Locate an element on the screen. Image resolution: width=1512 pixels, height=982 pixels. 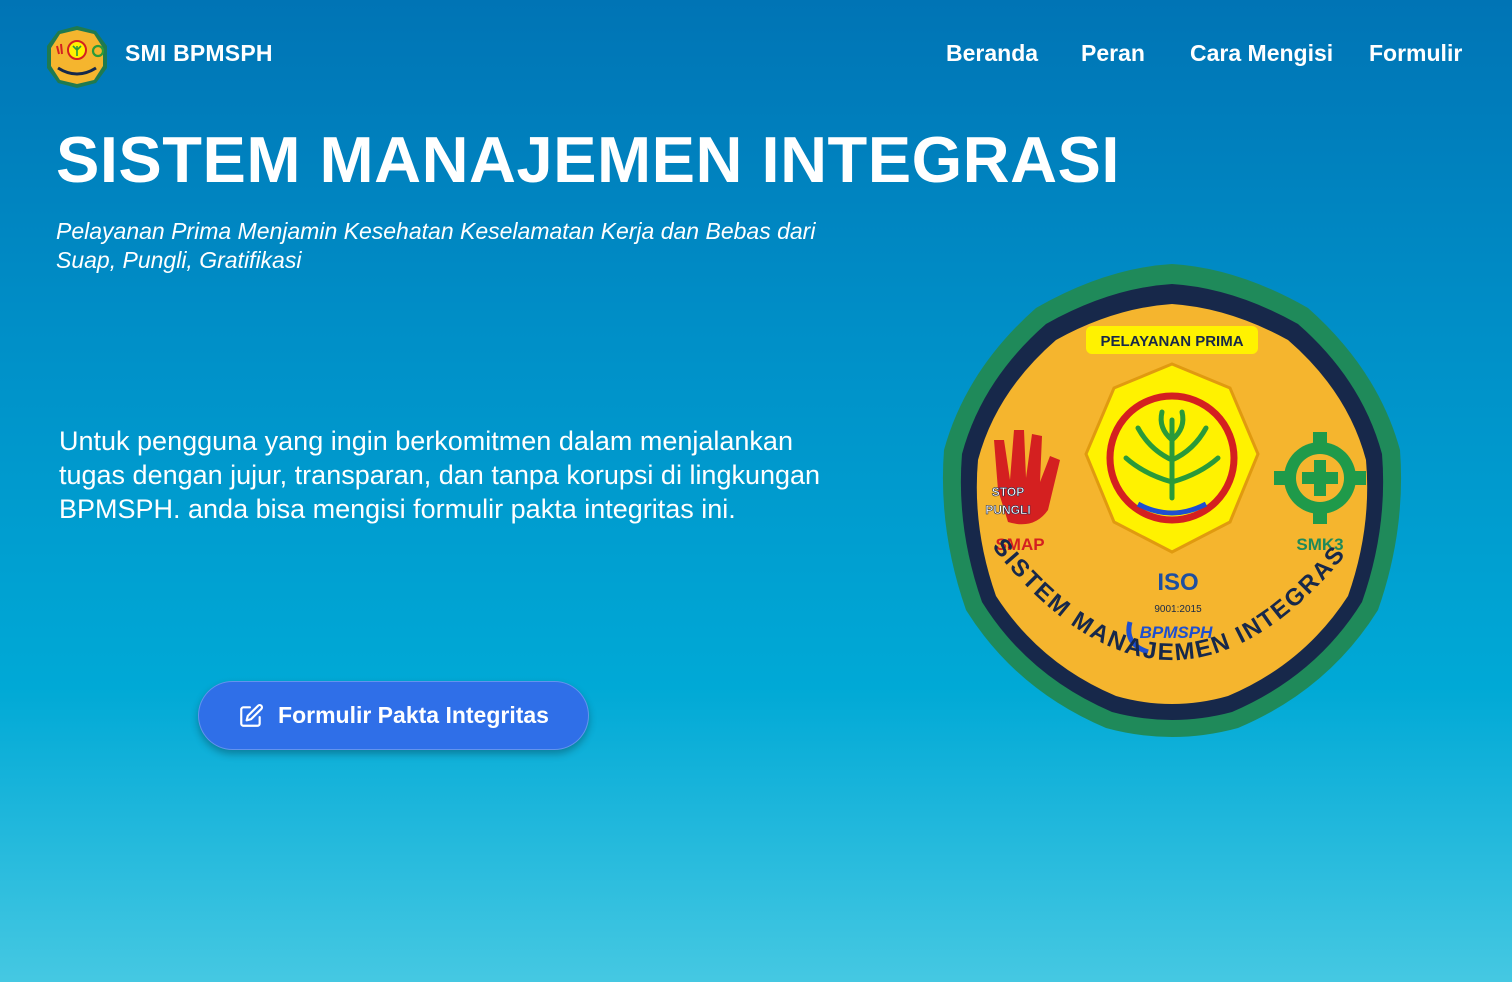
stop-label: STOP is located at coordinates (1008, 492).